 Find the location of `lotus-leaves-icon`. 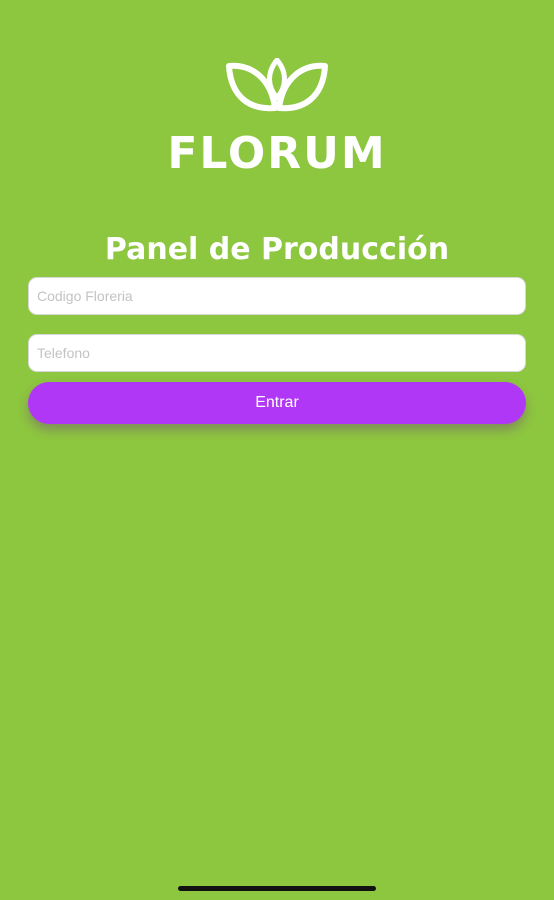

lotus-leaves-icon is located at coordinates (277, 85).